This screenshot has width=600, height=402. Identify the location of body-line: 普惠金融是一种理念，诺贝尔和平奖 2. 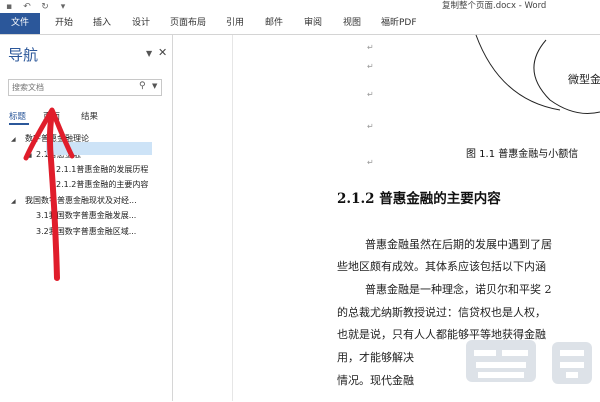
(458, 289).